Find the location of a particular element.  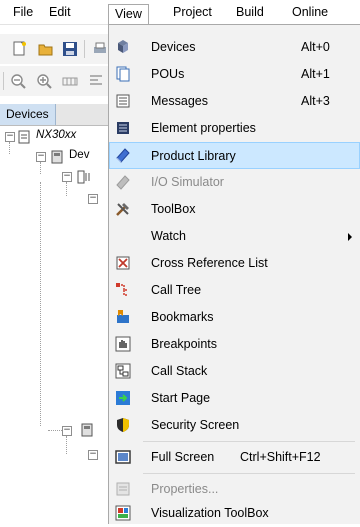

menu-item-visualization-toolbox: Visualization ToolBox is located at coordinates (234, 513).